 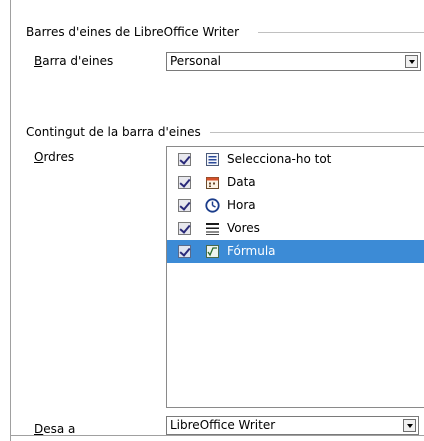 I want to click on select-all-icon, so click(x=212, y=159).